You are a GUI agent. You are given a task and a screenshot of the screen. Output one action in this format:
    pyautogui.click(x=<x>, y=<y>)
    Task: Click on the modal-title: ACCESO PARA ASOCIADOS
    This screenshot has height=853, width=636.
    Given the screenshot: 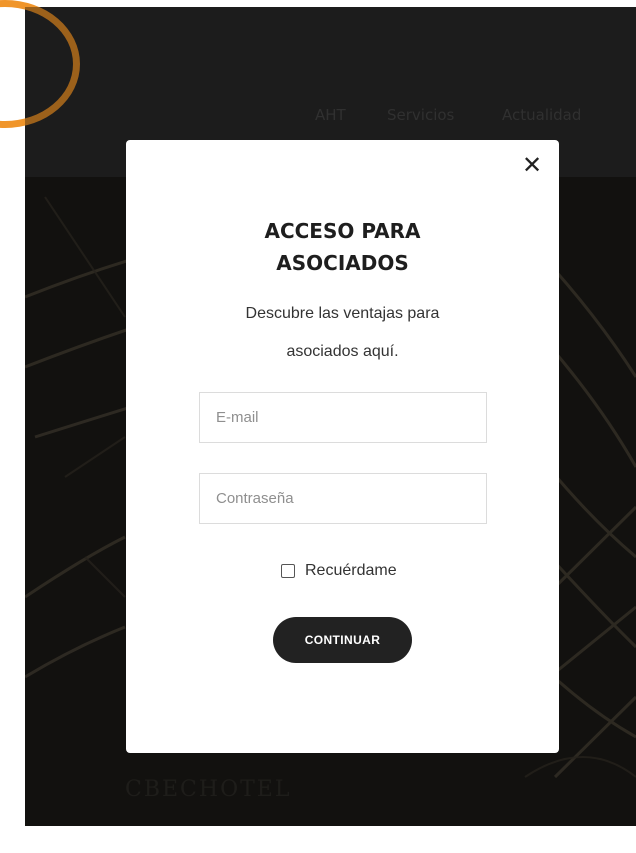 What is the action you would take?
    pyautogui.click(x=342, y=247)
    